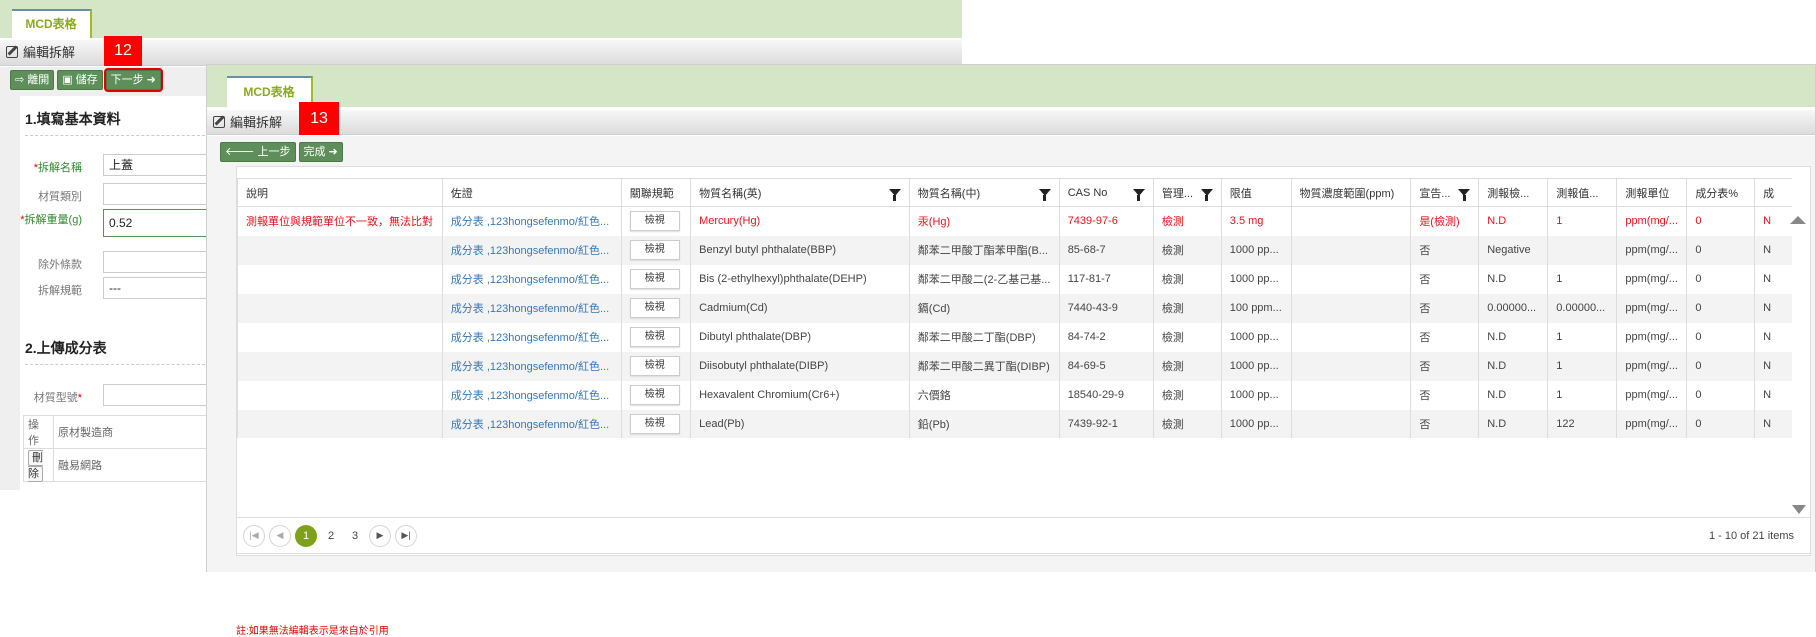  I want to click on tab-mcd-form: MCD表格, so click(52, 23).